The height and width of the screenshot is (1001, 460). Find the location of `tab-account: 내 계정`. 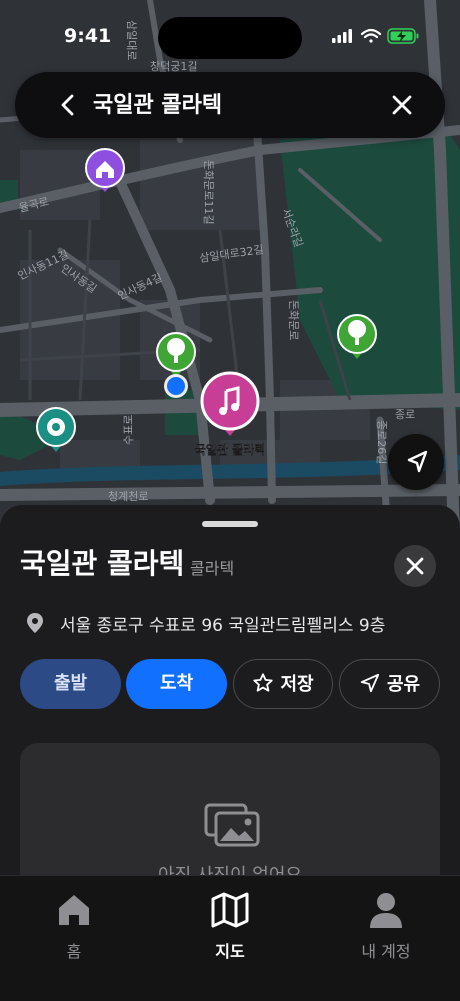

tab-account: 내 계정 is located at coordinates (386, 926).